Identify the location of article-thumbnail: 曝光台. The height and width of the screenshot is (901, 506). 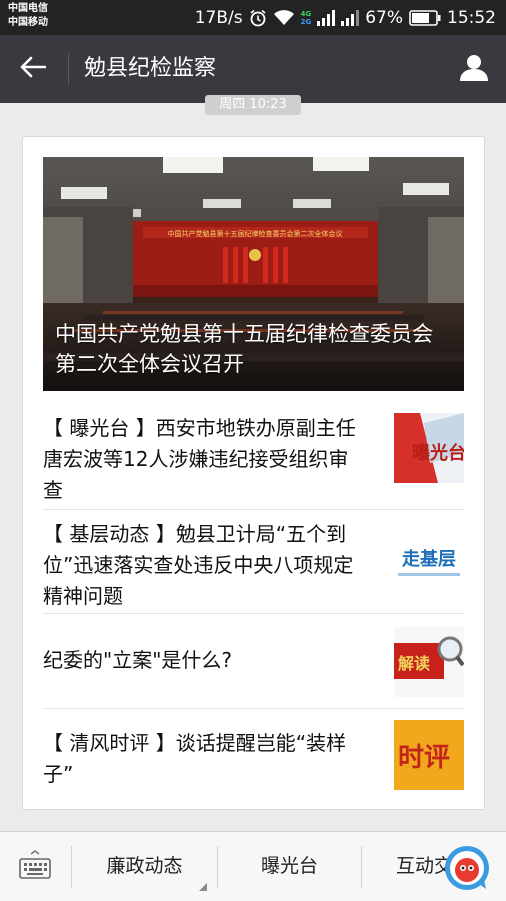
(429, 448).